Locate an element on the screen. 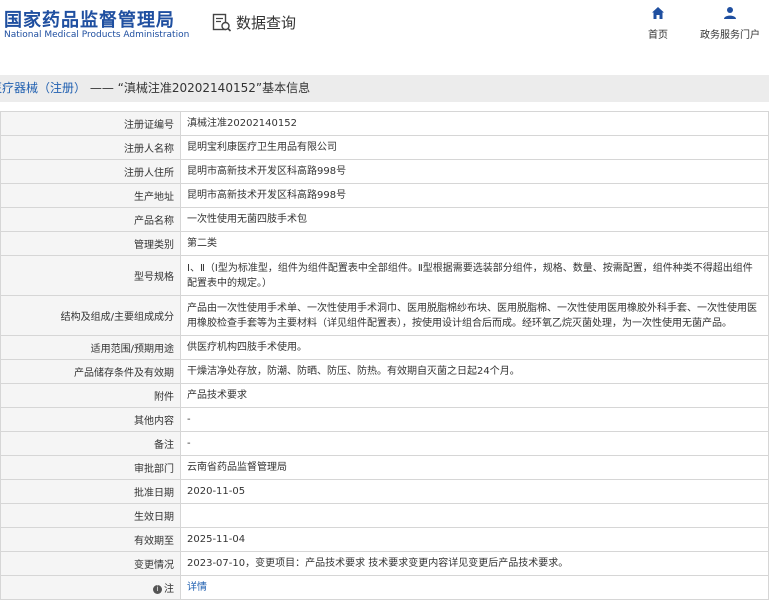 The height and width of the screenshot is (608, 769). table-row: 生效日期 is located at coordinates (384, 515).